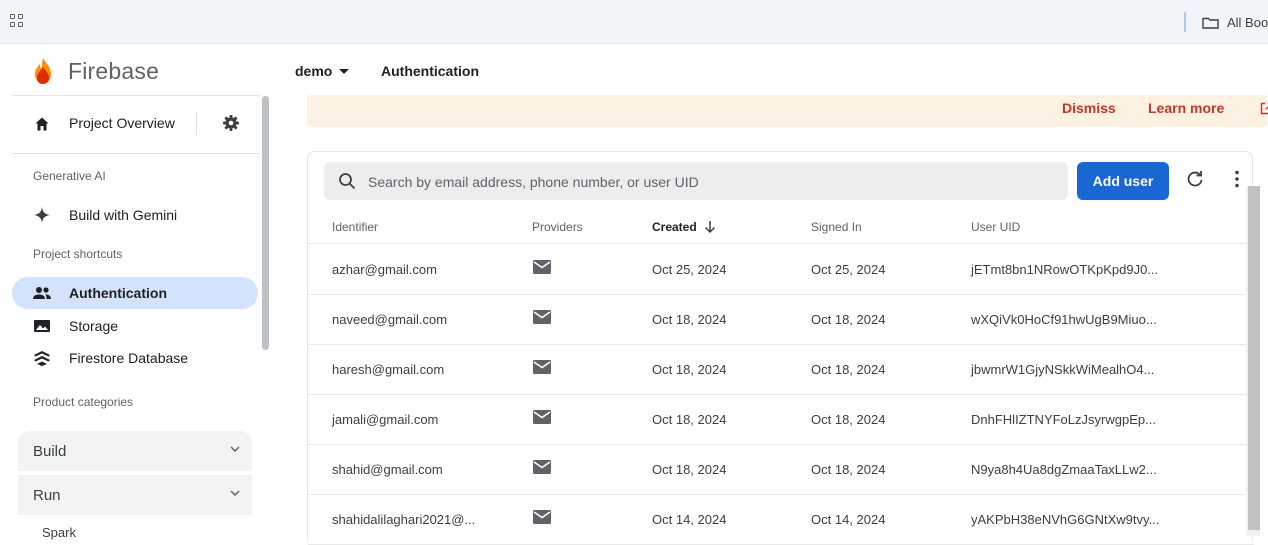 Image resolution: width=1268 pixels, height=545 pixels. What do you see at coordinates (17, 21) in the screenshot?
I see `apps-grid-icon` at bounding box center [17, 21].